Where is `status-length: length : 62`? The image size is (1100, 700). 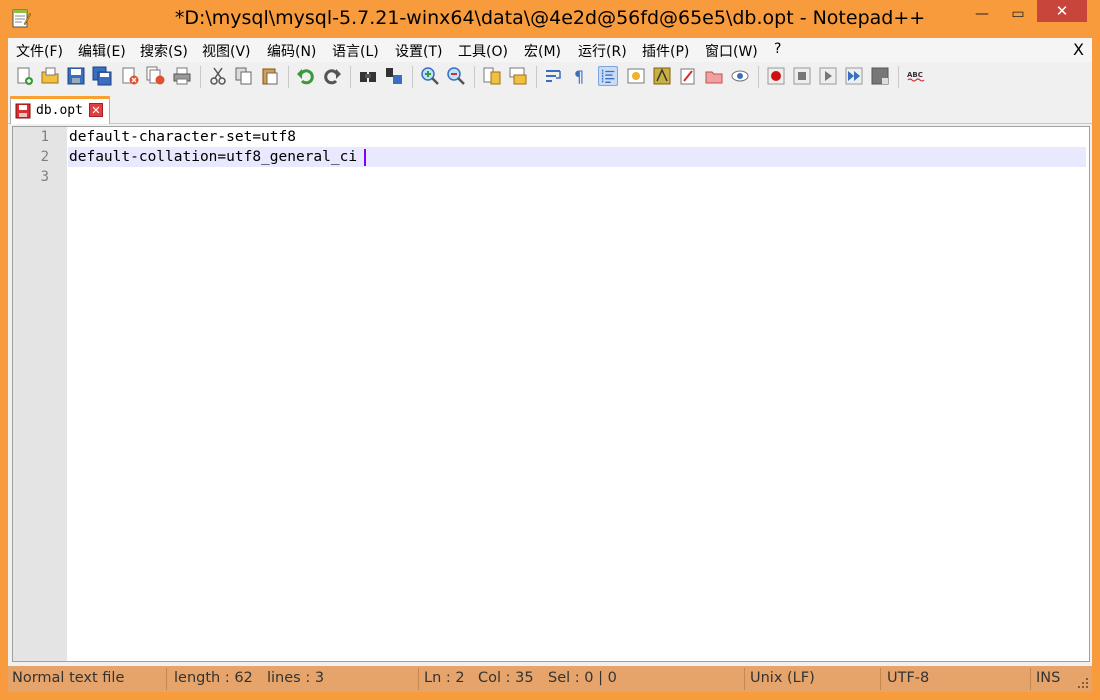 status-length: length : 62 is located at coordinates (213, 678).